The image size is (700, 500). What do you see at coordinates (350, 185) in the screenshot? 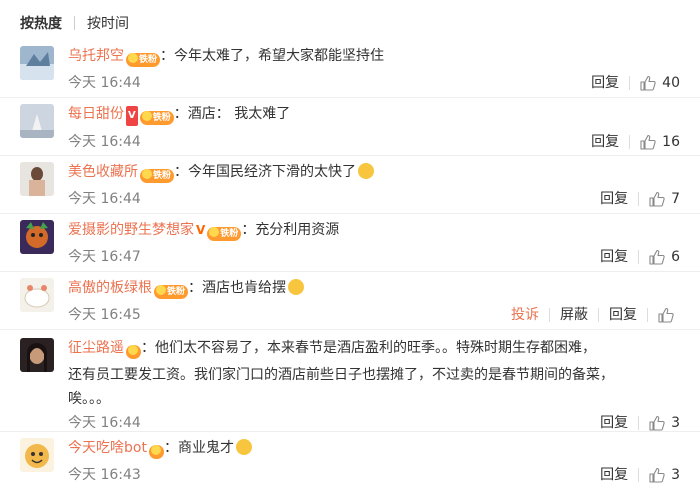
I see `comment-item: 美色收藏所 铁粉 ：今年国民经济下滑的太快了 今天 16:44 回复 7` at bounding box center [350, 185].